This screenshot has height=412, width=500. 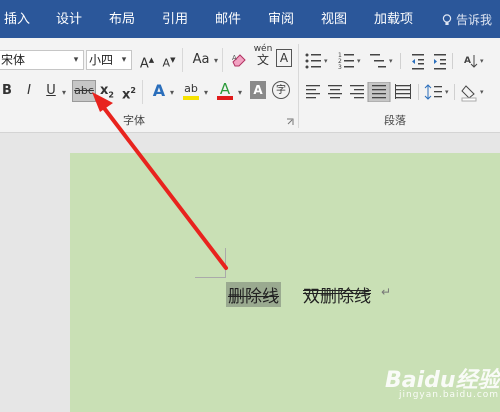 What do you see at coordinates (160, 181) in the screenshot?
I see `annotation-arrow` at bounding box center [160, 181].